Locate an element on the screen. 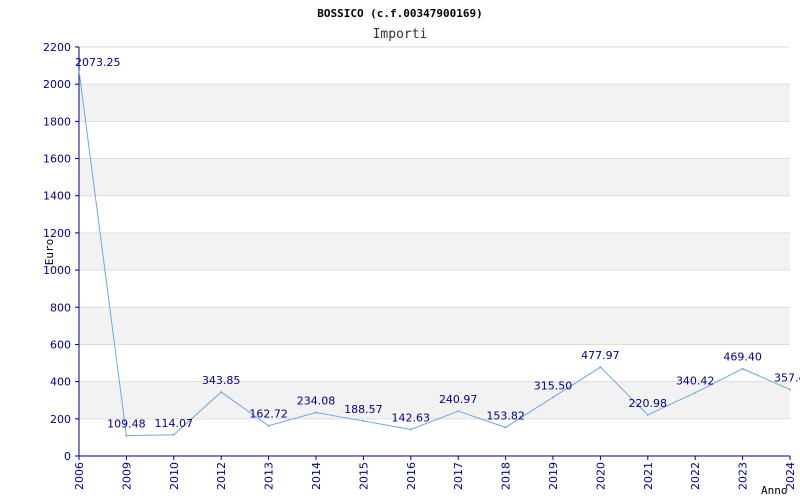 This screenshot has width=800, height=500. x-tick-label: 2013 is located at coordinates (269, 476).